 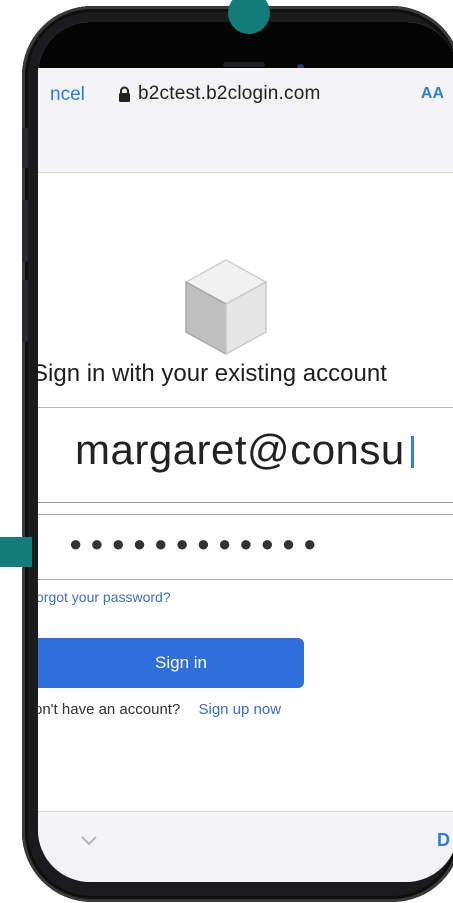 What do you see at coordinates (109, 709) in the screenshot?
I see `no-account-text: on't have an account?` at bounding box center [109, 709].